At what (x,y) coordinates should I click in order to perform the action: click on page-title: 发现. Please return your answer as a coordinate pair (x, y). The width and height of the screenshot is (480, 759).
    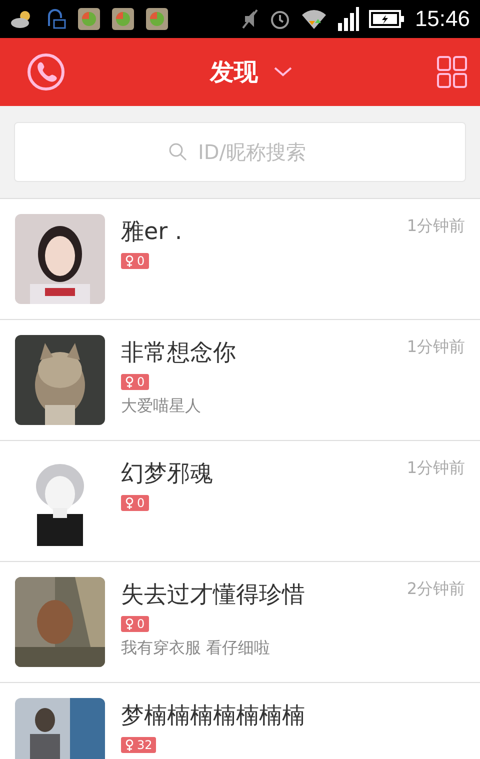
    Looking at the image, I should click on (234, 72).